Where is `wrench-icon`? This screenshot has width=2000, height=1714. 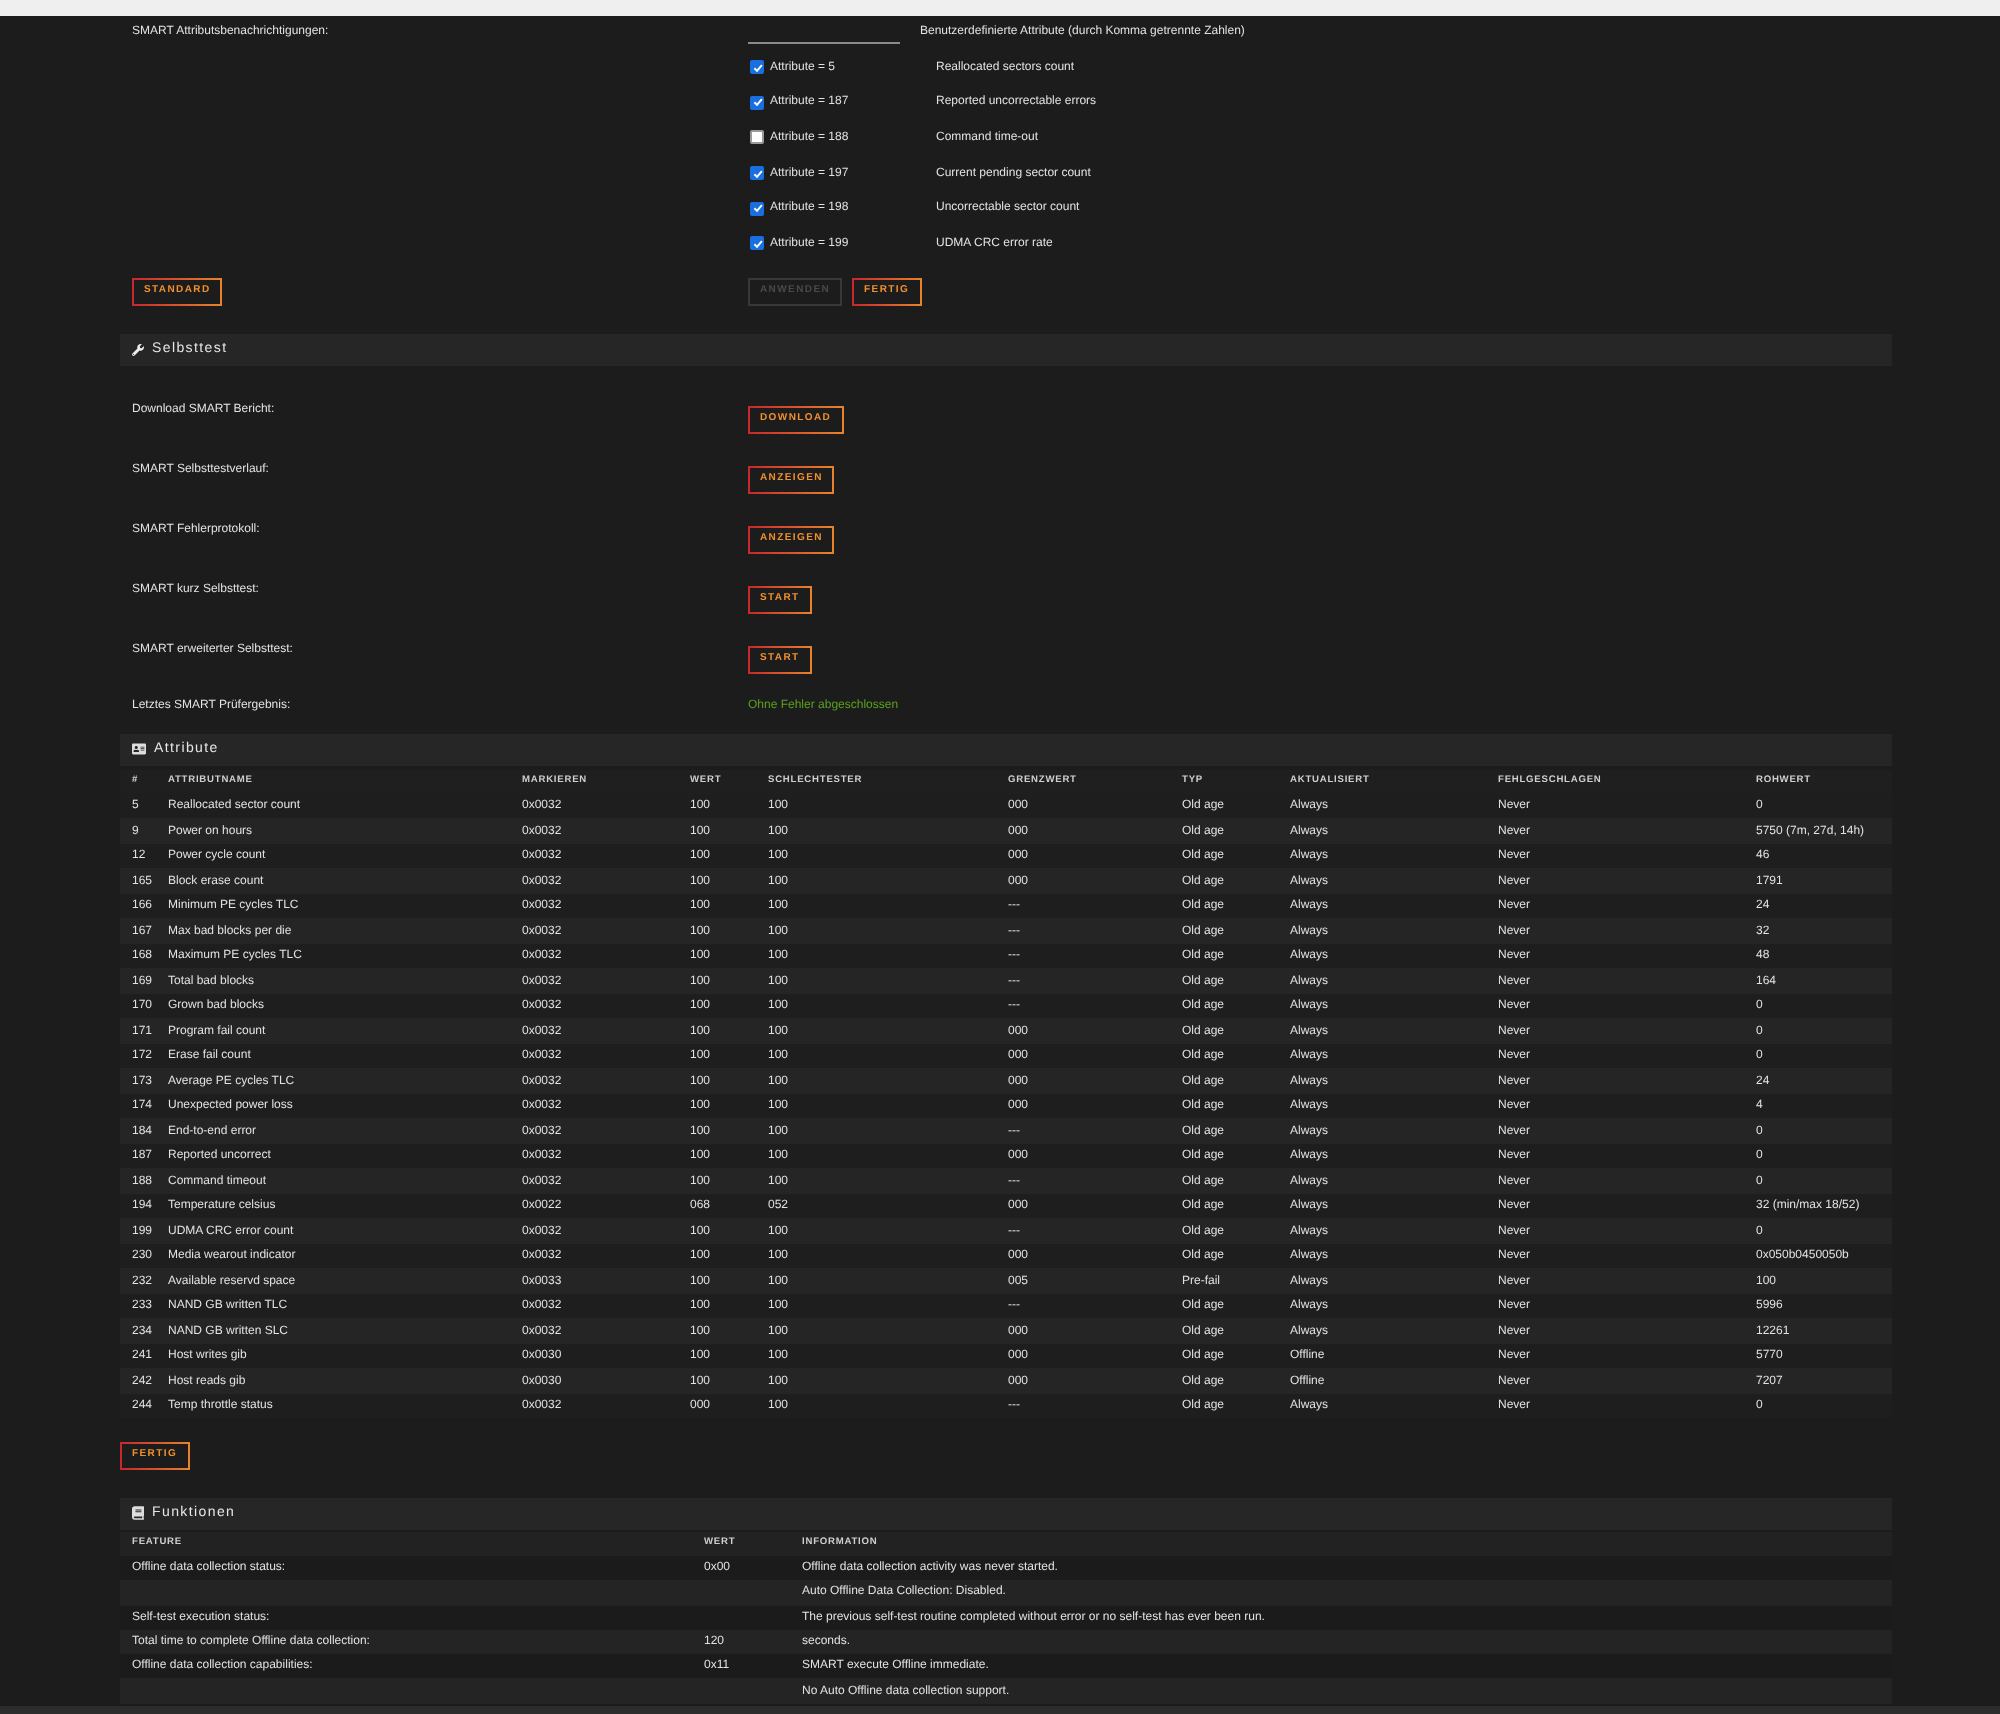 wrench-icon is located at coordinates (138, 349).